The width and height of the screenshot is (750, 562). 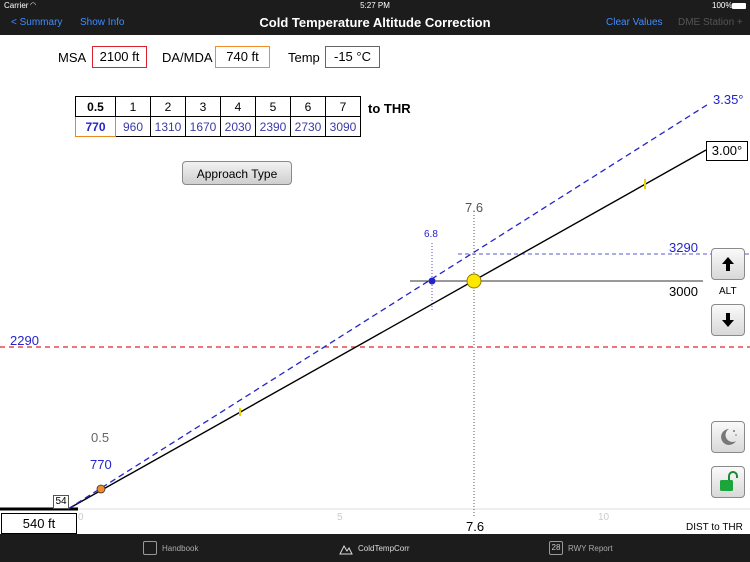 What do you see at coordinates (39, 523) in the screenshot?
I see `threshold-elevation-field: 540 ft` at bounding box center [39, 523].